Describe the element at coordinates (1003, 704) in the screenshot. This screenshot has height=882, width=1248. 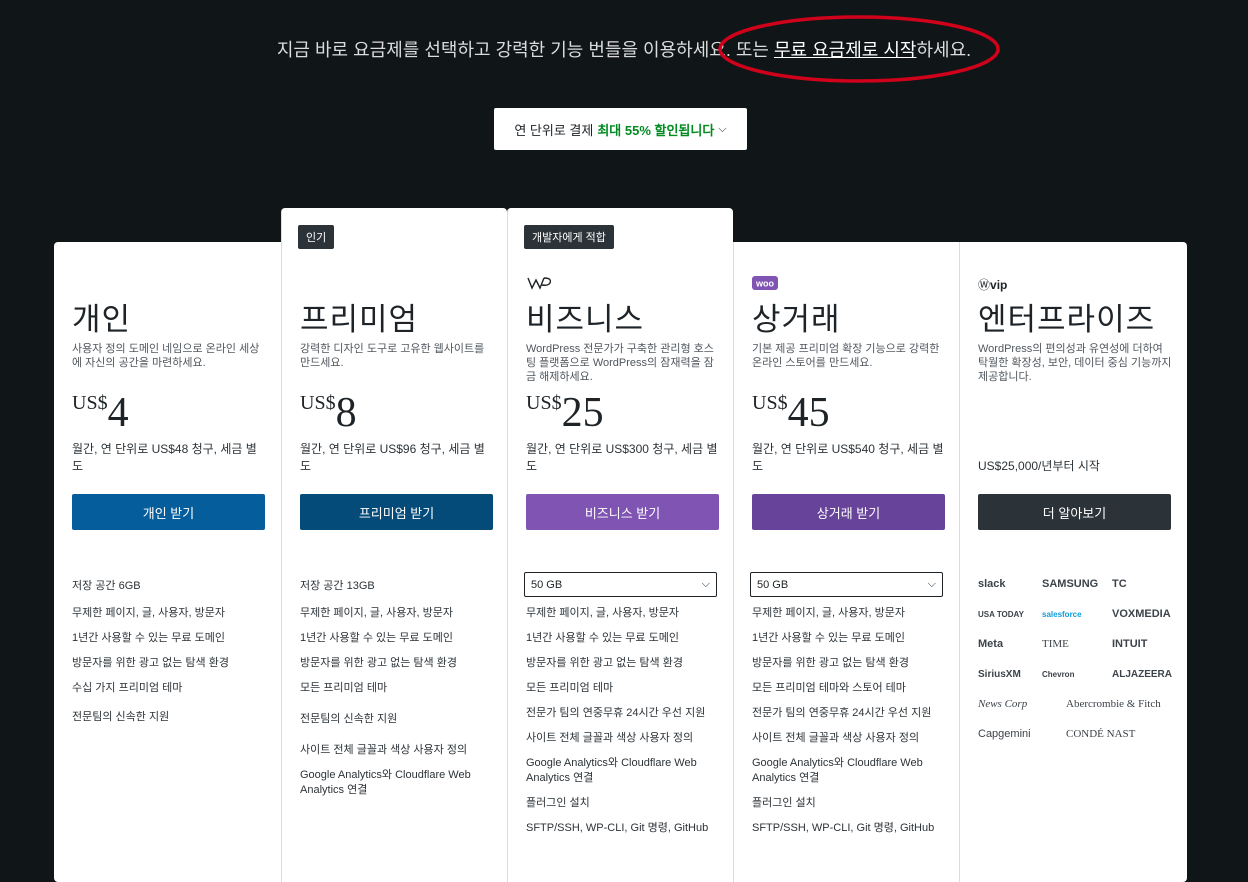
I see `newscorp-logo: News Corp` at that location.